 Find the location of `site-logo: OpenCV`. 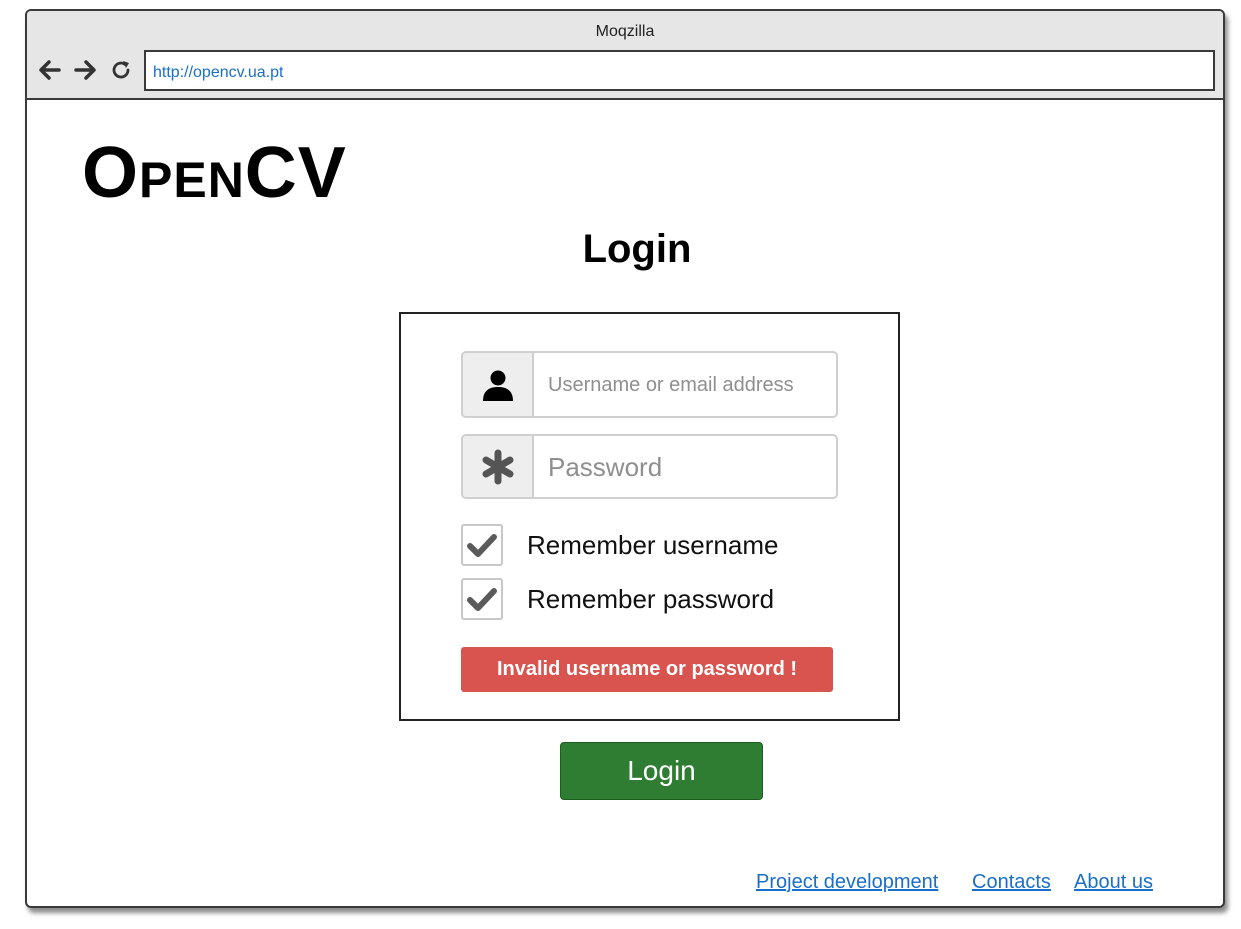

site-logo: OpenCV is located at coordinates (214, 173).